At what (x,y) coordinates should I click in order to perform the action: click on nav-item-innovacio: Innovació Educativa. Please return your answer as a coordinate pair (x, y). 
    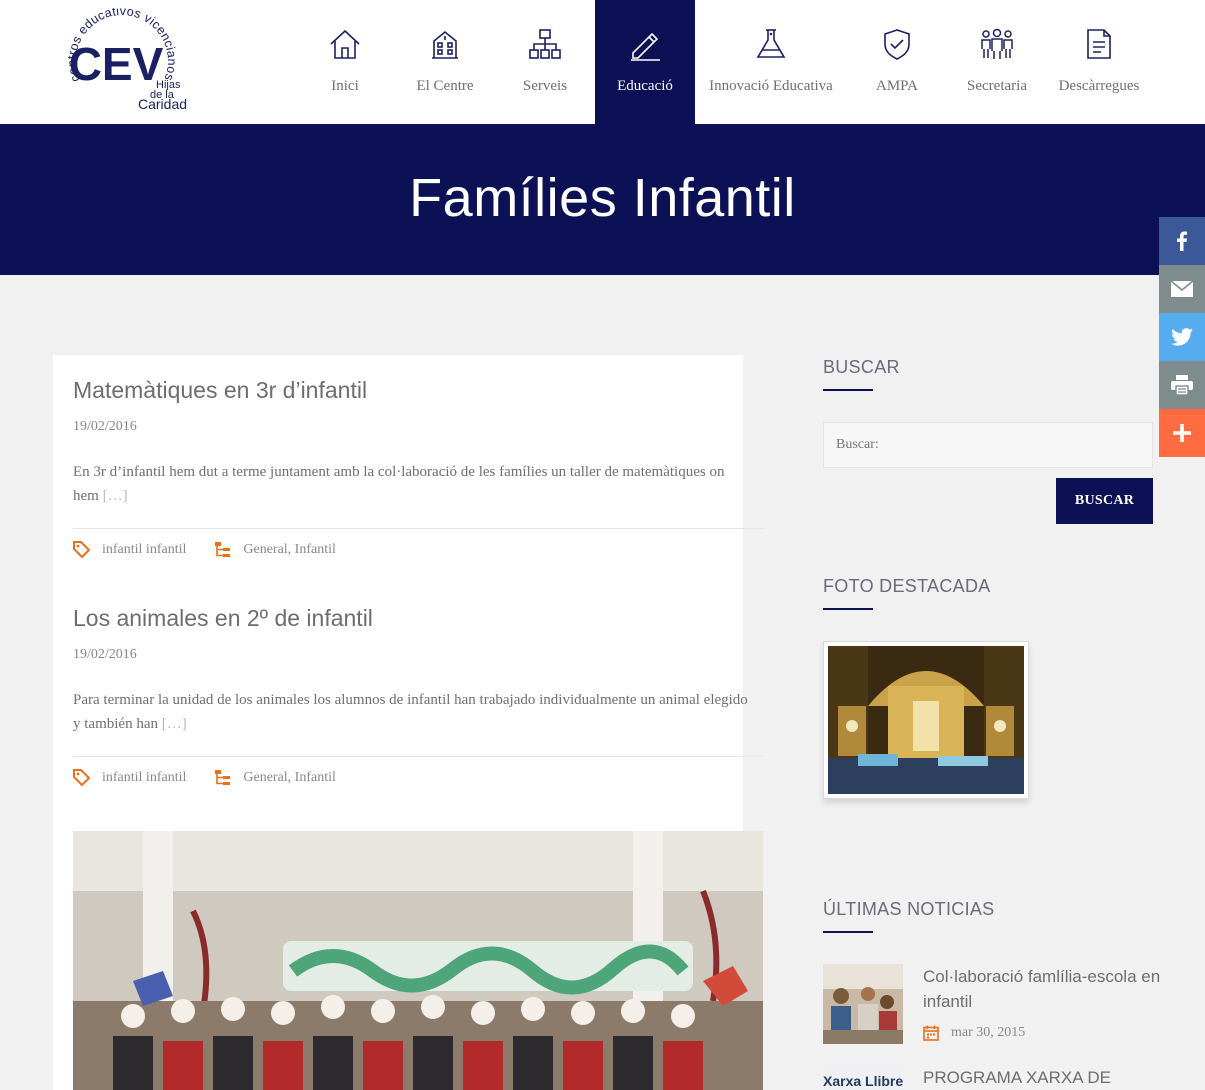
    Looking at the image, I should click on (771, 62).